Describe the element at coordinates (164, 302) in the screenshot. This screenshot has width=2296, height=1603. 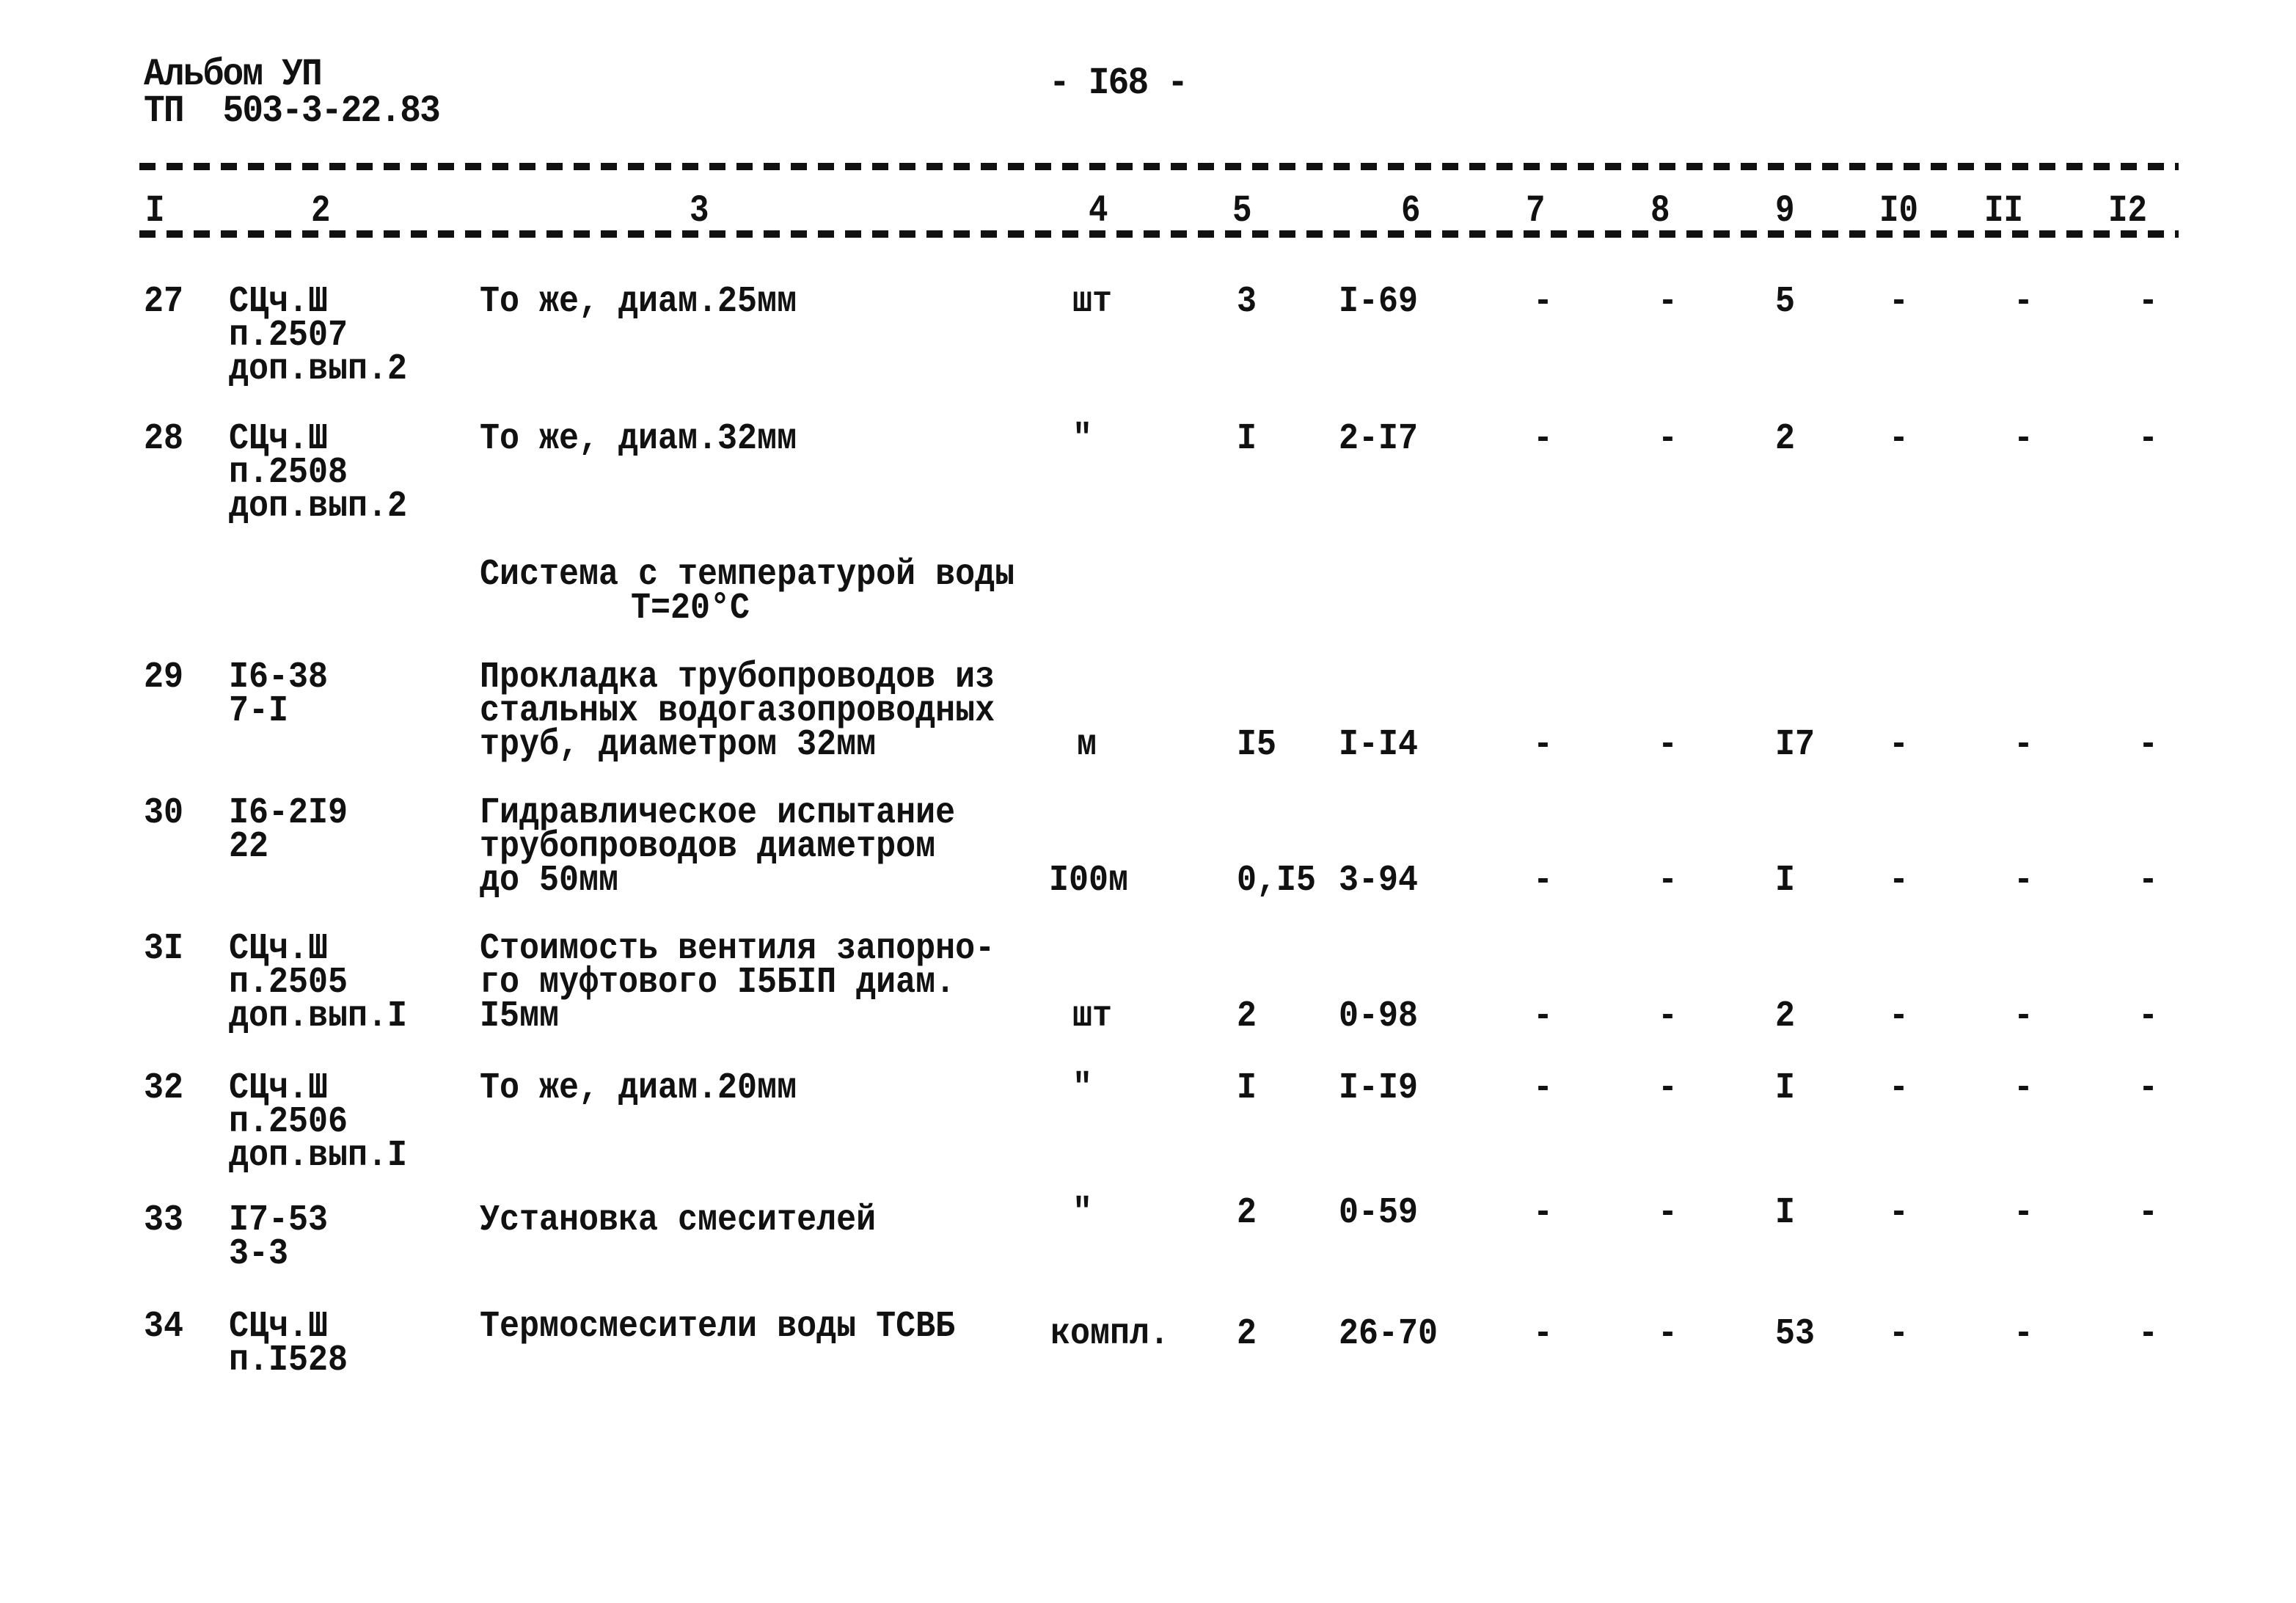
I see `row-number: 27` at that location.